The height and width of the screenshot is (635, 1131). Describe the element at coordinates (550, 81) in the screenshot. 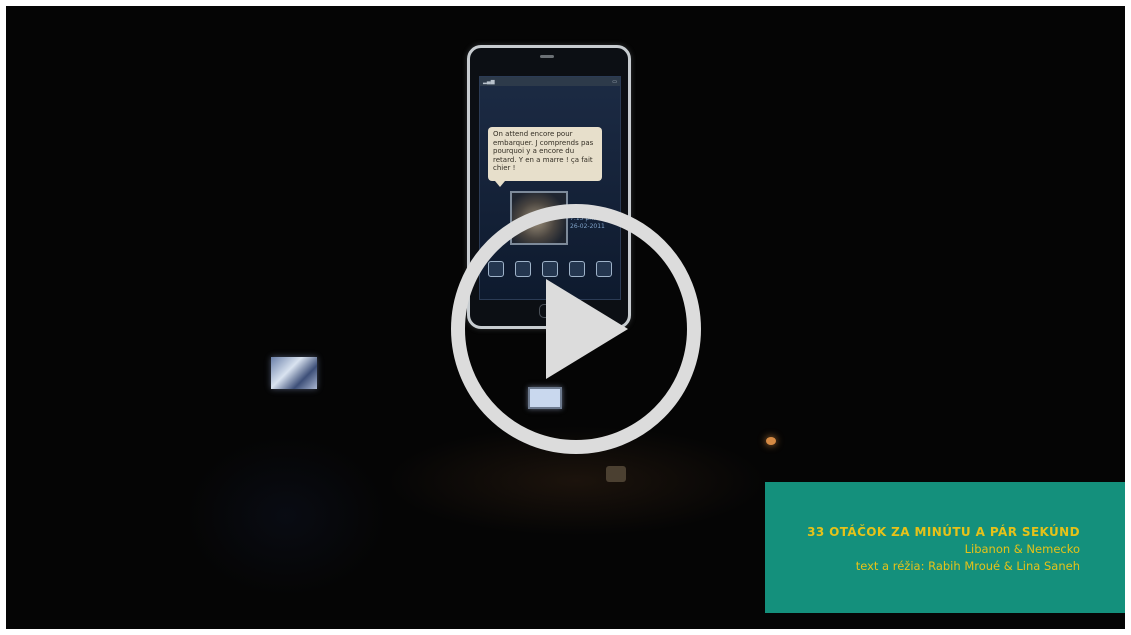

I see `phone-status-bar: ▂▄▆ ▭` at that location.